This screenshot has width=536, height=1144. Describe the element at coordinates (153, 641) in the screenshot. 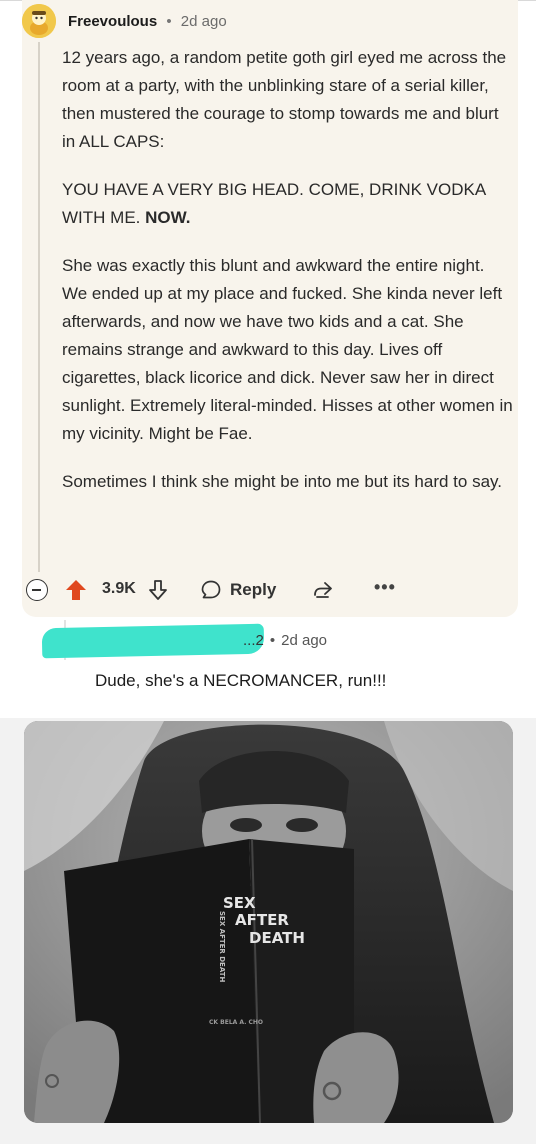

I see `redacted-username-scribble` at that location.